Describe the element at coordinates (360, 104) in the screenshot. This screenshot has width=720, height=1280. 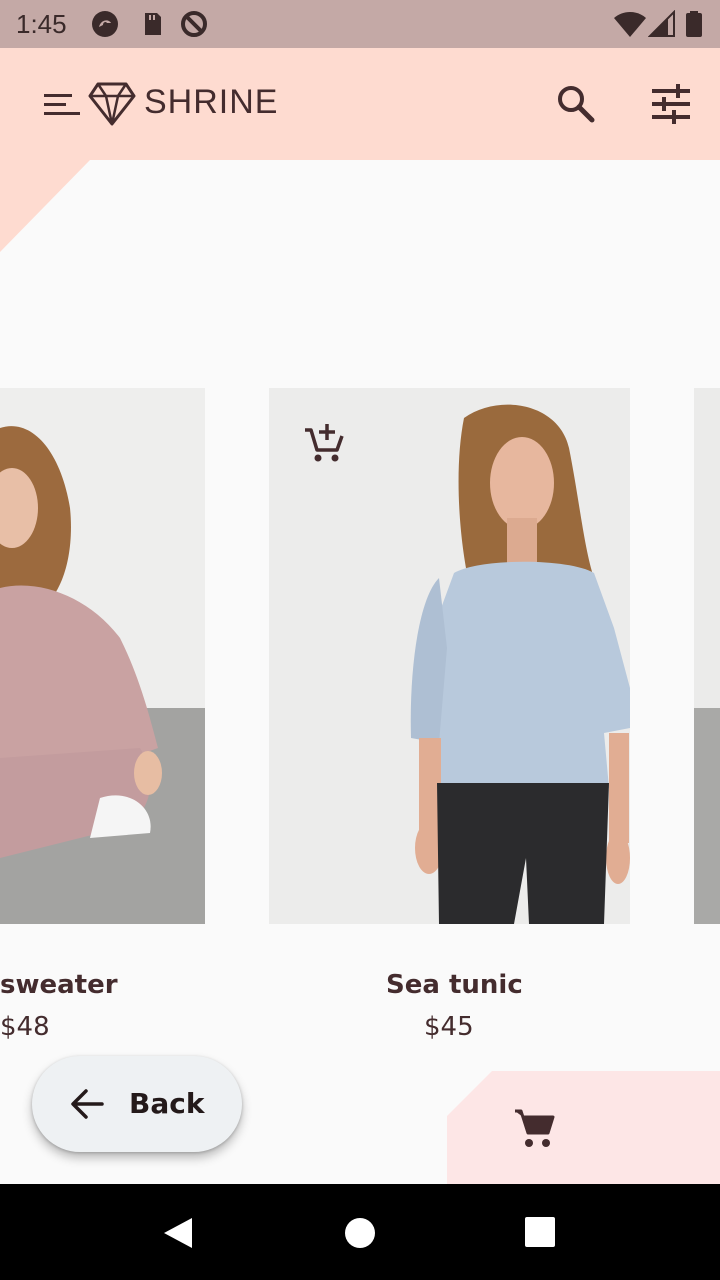
I see `top-app-bar` at that location.